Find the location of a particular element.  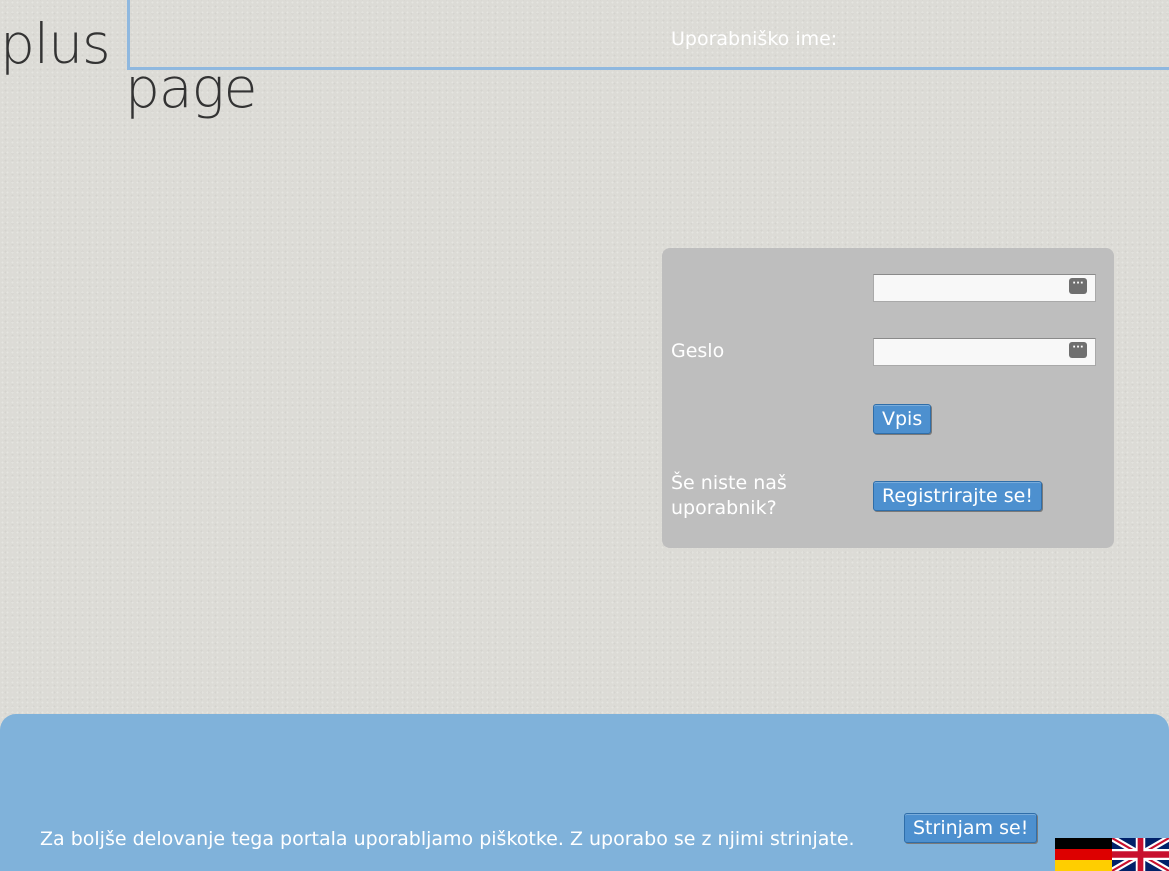

password-input is located at coordinates (984, 352).